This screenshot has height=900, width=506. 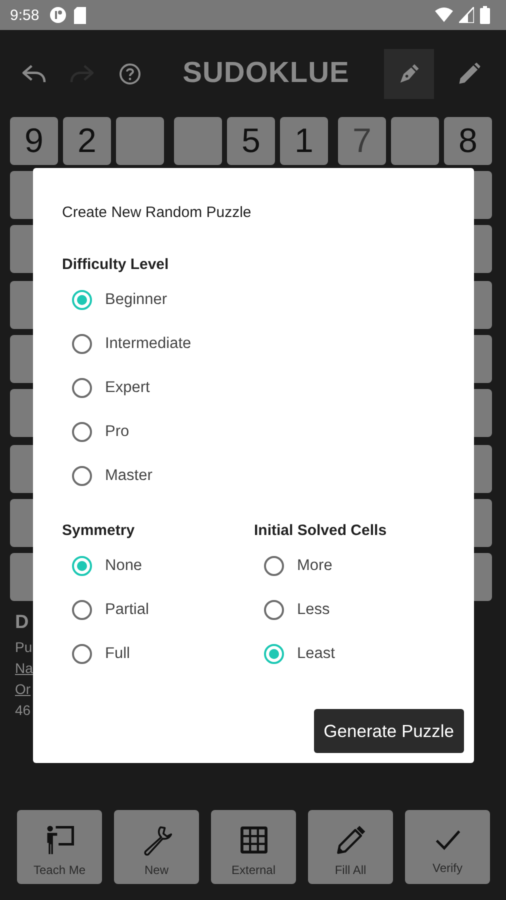 I want to click on new-button: New, so click(x=156, y=847).